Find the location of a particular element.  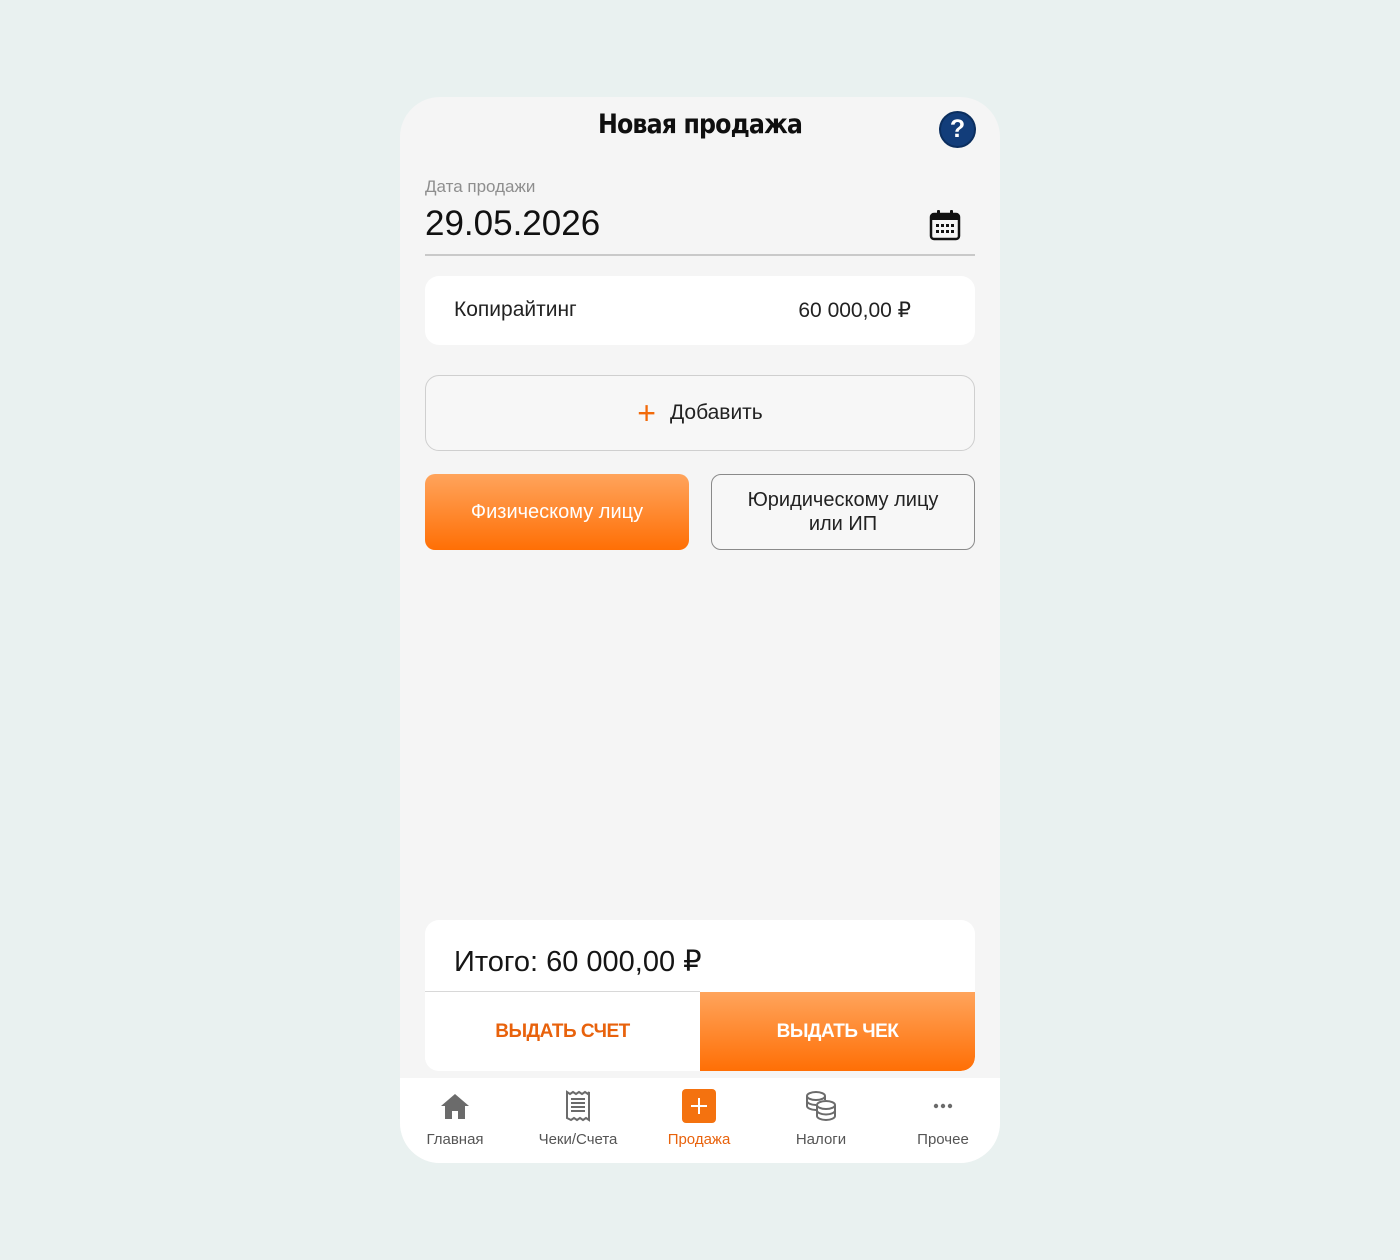

receipt-icon is located at coordinates (578, 1106).